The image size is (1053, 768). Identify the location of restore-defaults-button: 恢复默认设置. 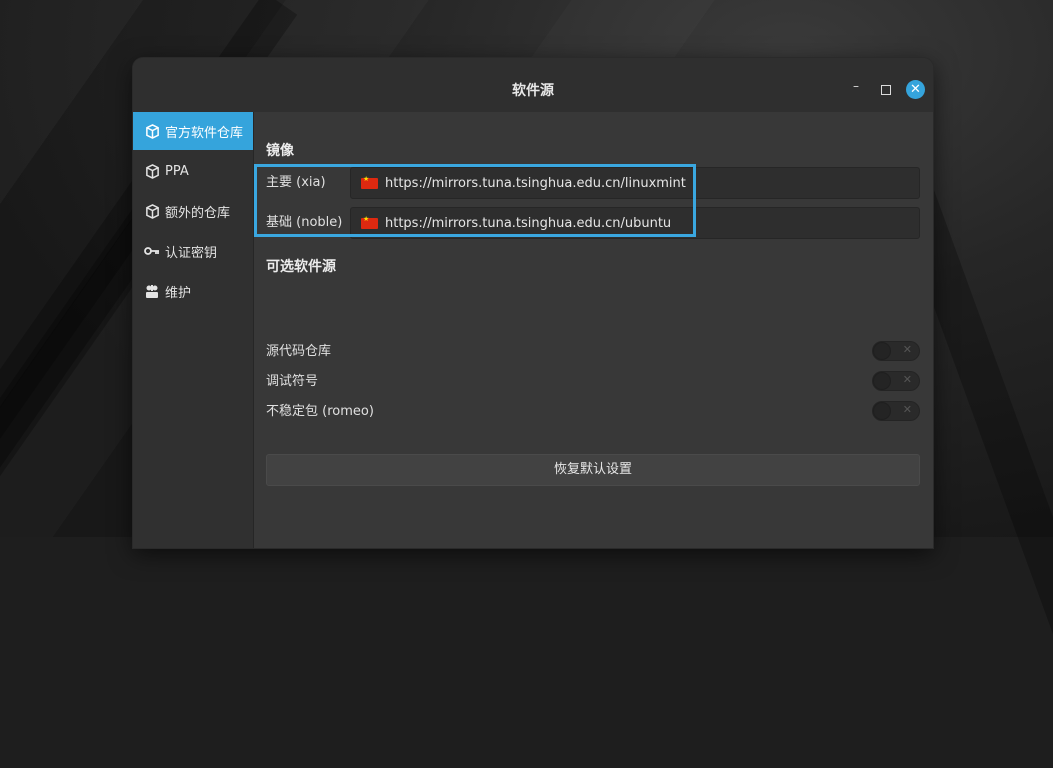
(593, 470).